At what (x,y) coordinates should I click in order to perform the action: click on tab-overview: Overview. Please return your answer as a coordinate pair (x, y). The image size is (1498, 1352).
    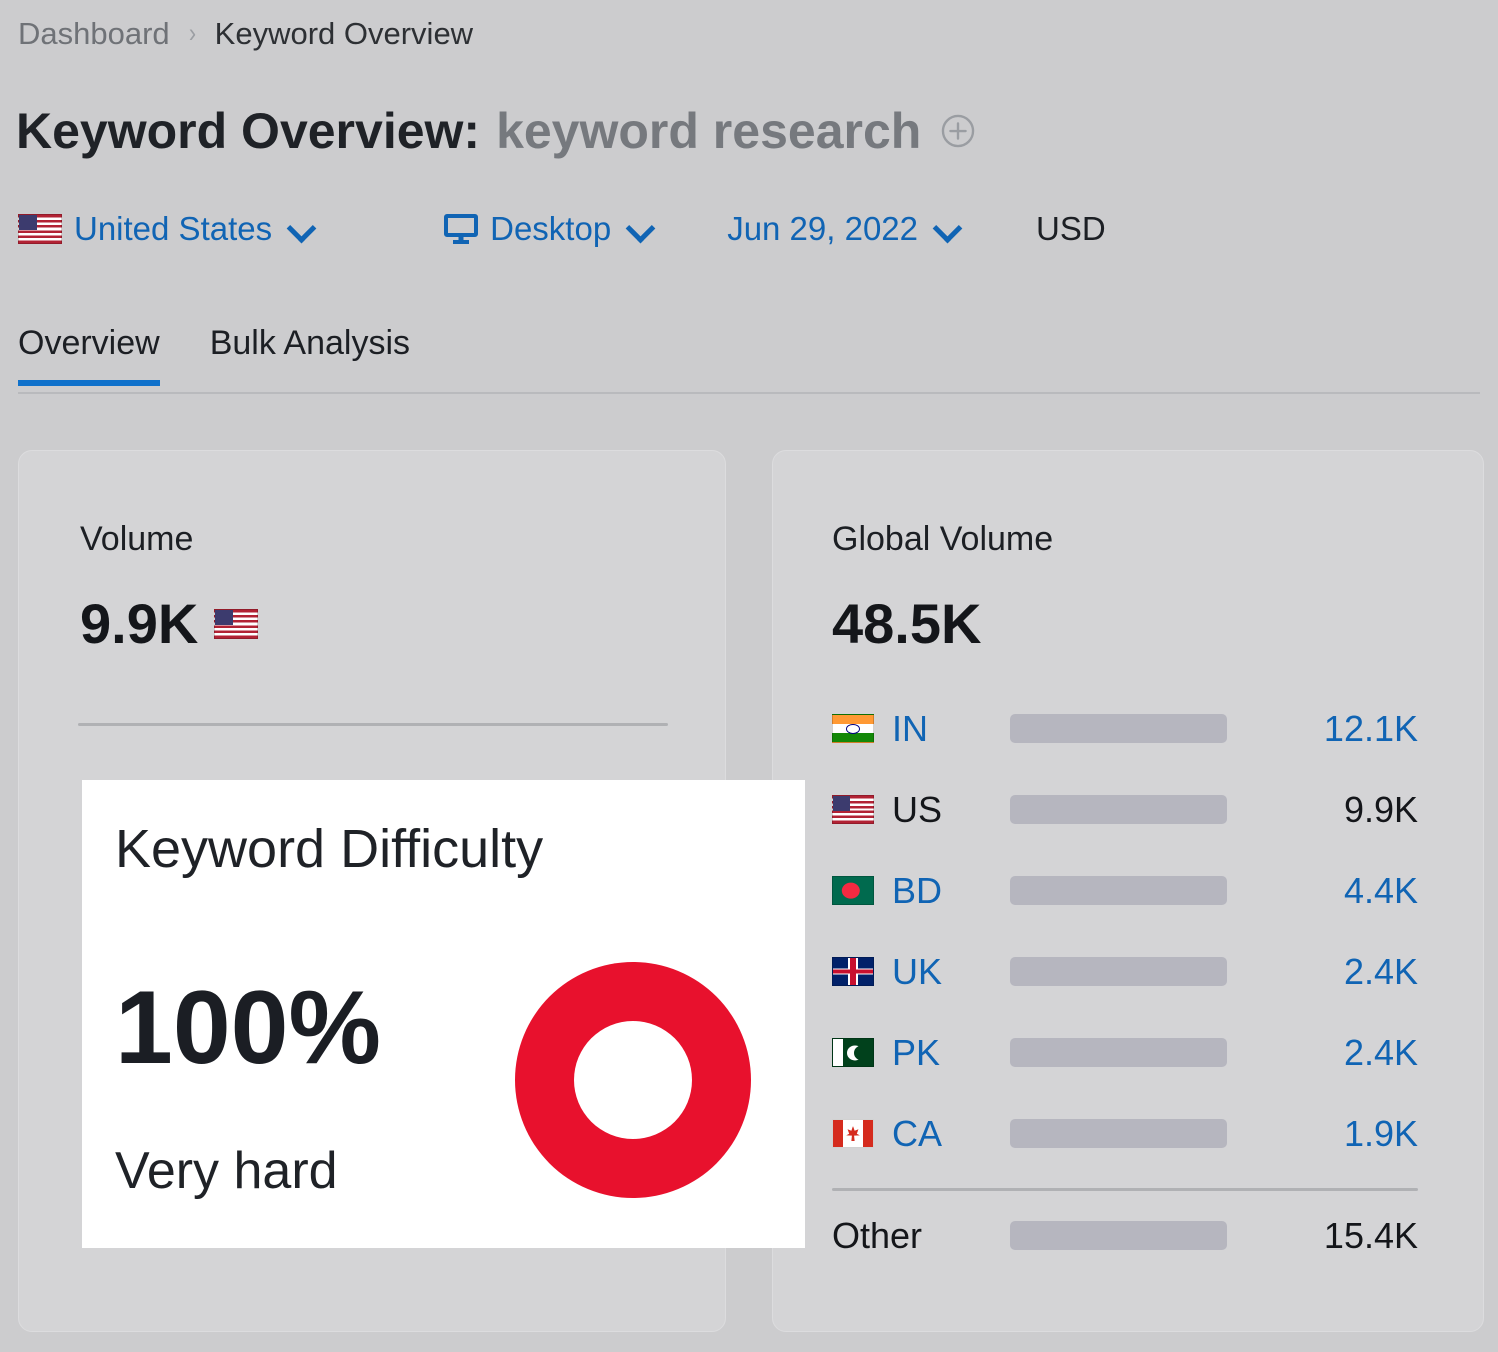
    Looking at the image, I should click on (89, 356).